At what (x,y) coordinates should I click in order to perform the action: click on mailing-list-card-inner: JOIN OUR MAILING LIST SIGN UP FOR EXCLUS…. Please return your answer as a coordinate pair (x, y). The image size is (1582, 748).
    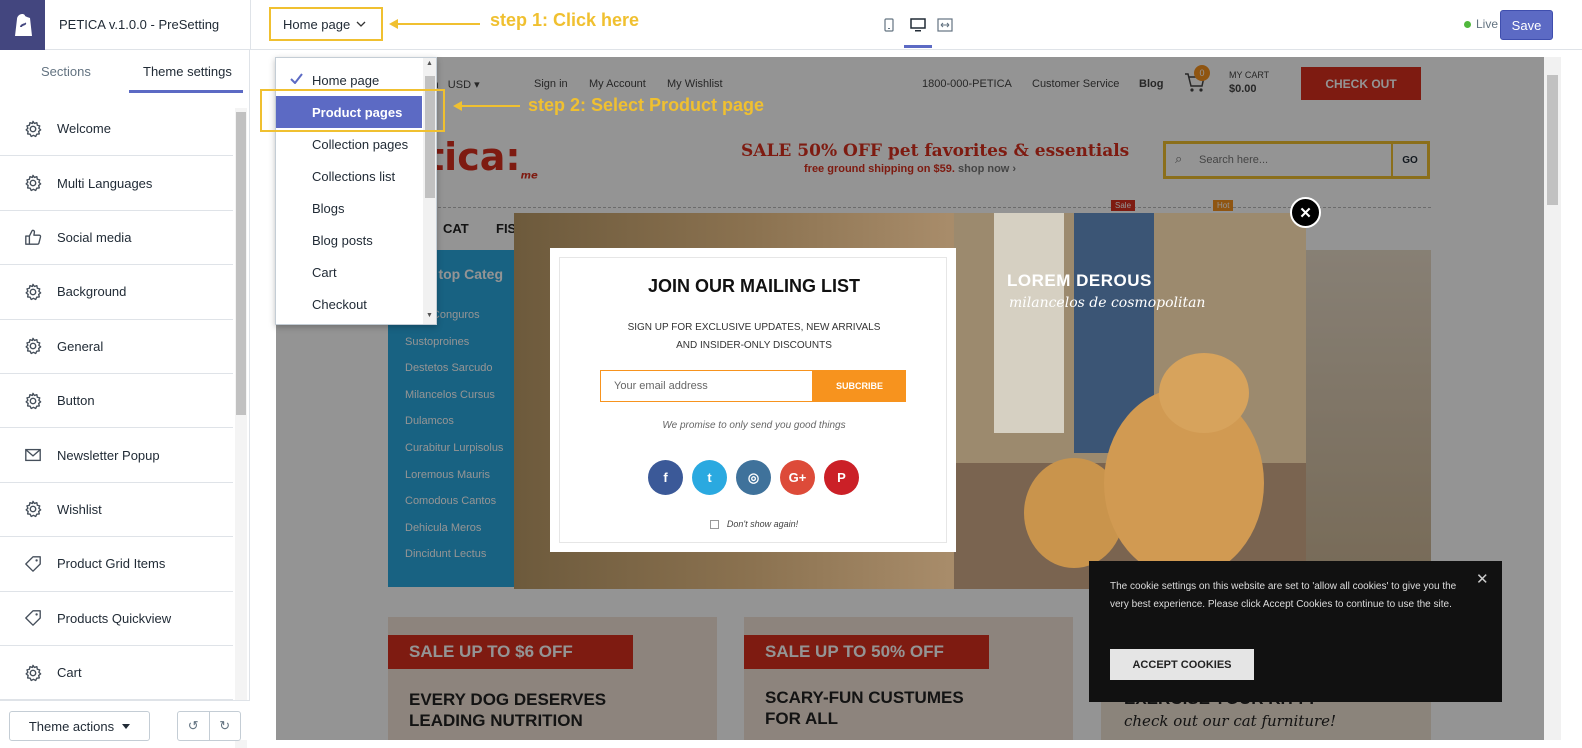
    Looking at the image, I should click on (753, 400).